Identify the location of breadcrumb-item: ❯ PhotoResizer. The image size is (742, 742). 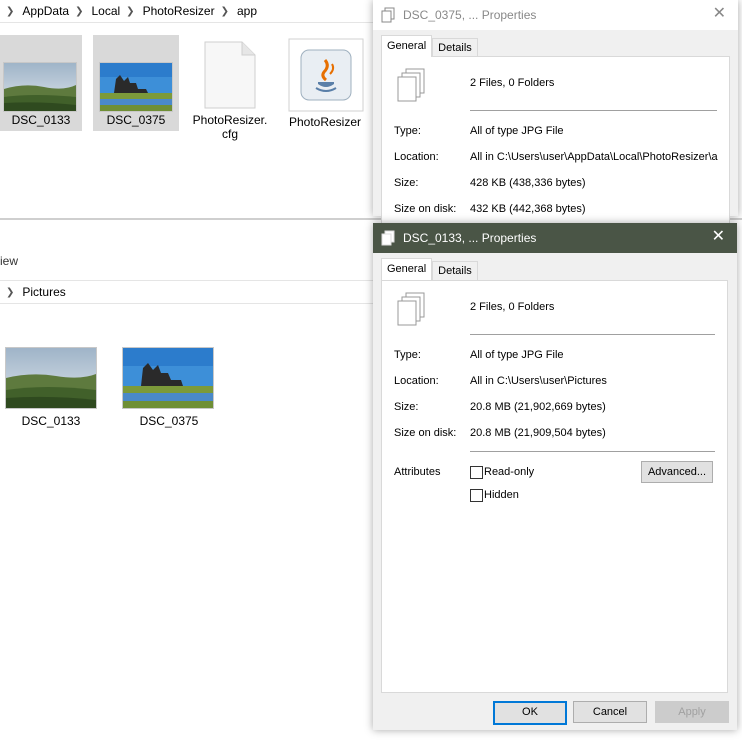
(167, 11).